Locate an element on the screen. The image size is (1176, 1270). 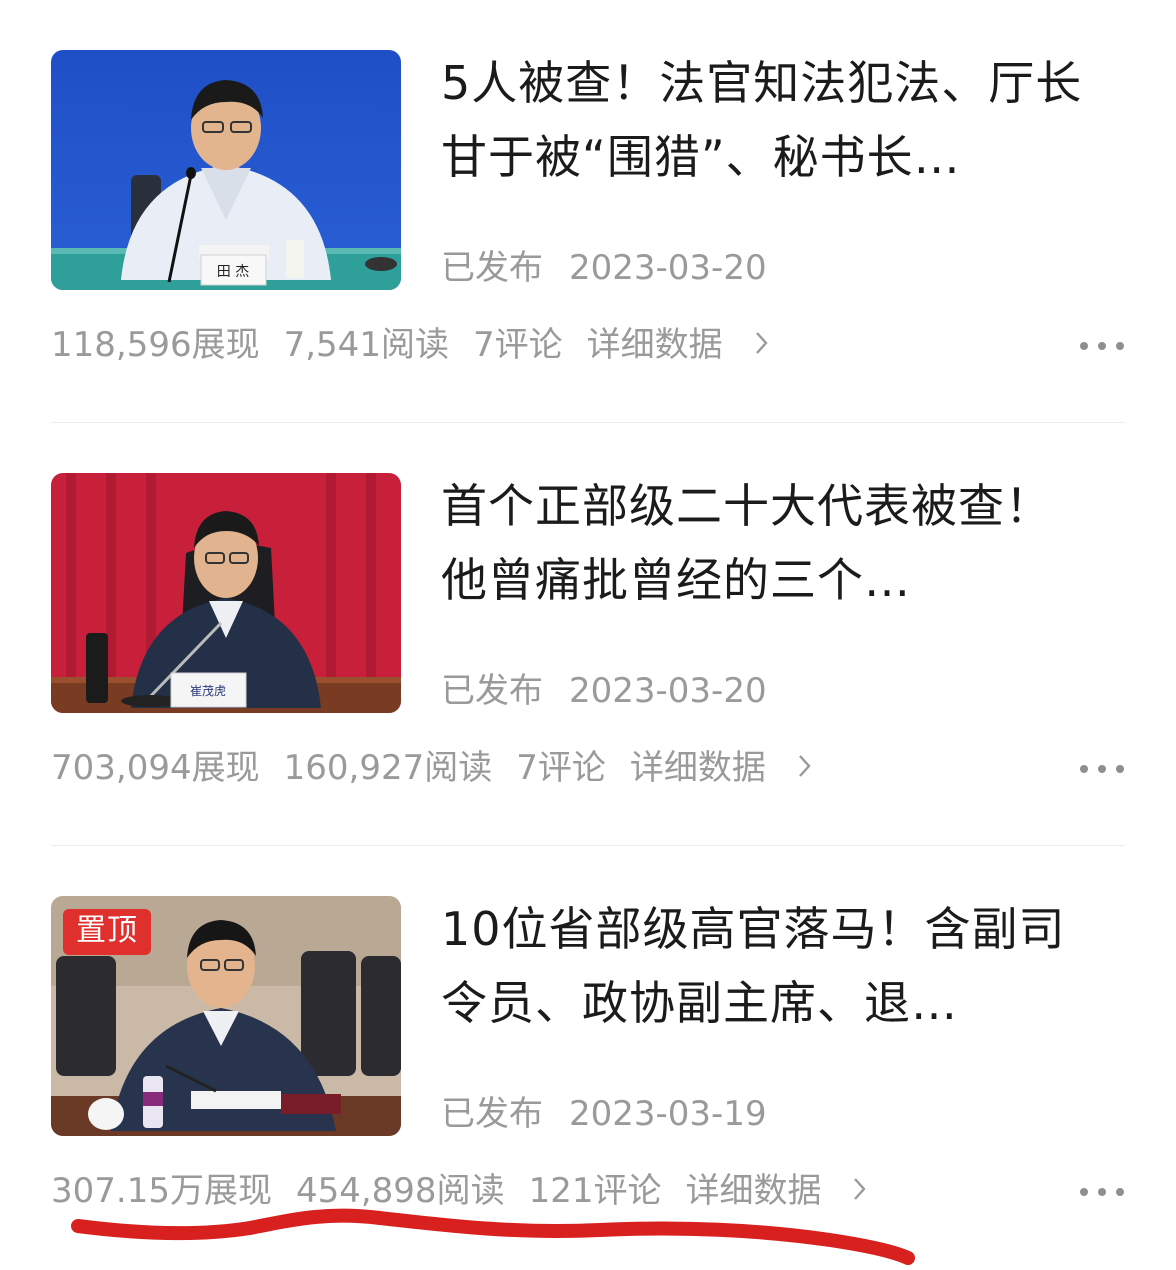
nameplate-text: 崔茂虎 is located at coordinates (208, 691).